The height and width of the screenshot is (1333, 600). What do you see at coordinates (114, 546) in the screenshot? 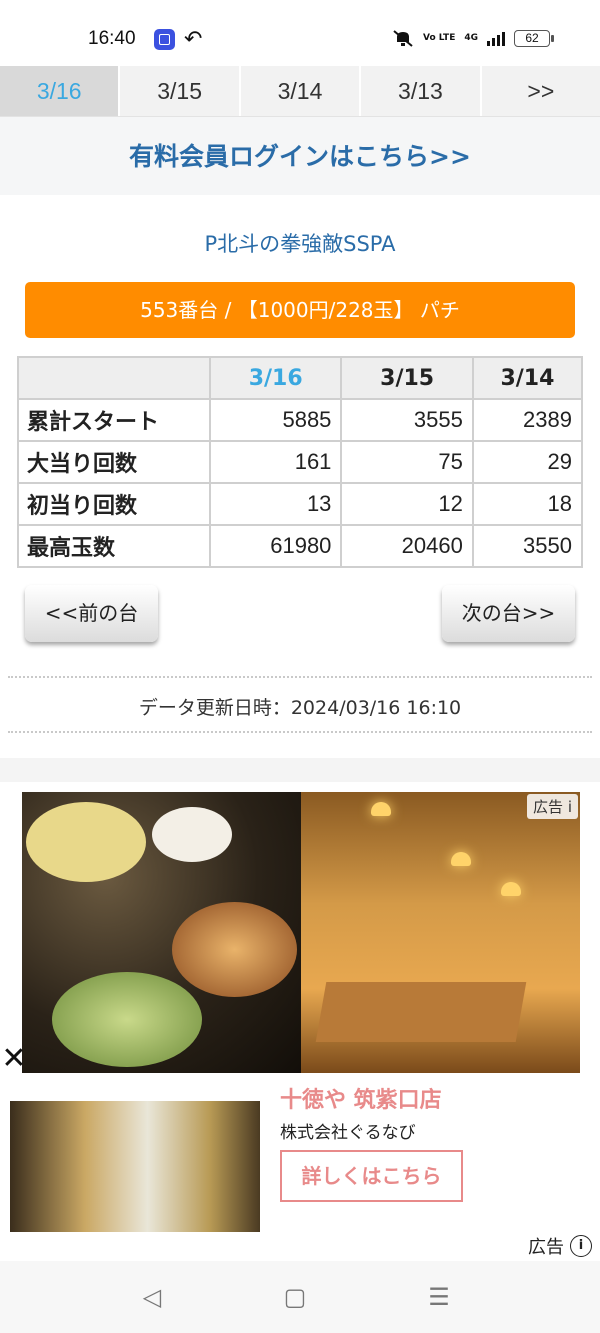
I see `row-label: 最高玉数` at bounding box center [114, 546].